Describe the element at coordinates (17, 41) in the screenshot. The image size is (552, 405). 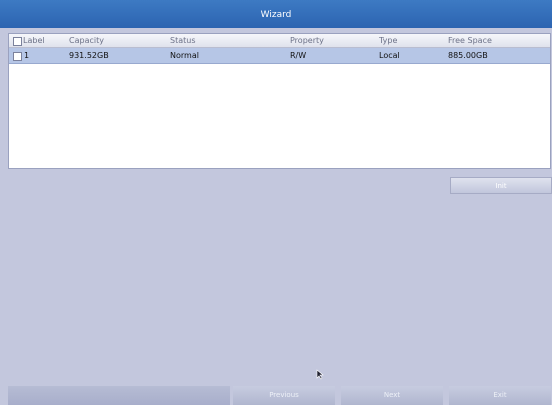
I see `select-all-checkbox` at that location.